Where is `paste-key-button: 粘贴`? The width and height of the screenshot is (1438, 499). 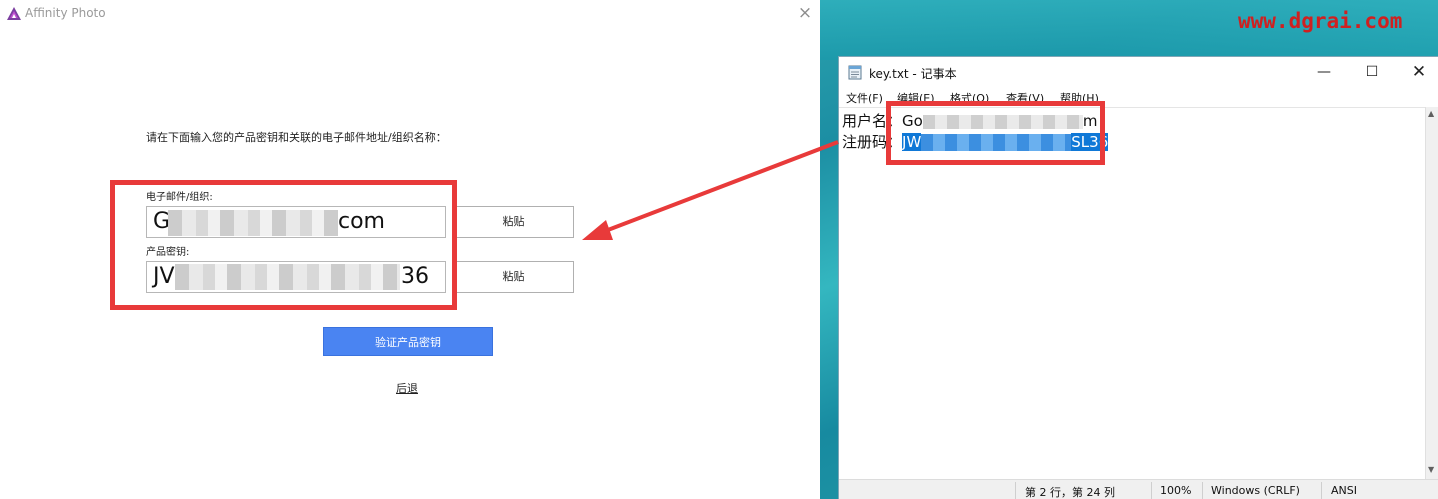
paste-key-button: 粘贴 is located at coordinates (513, 277).